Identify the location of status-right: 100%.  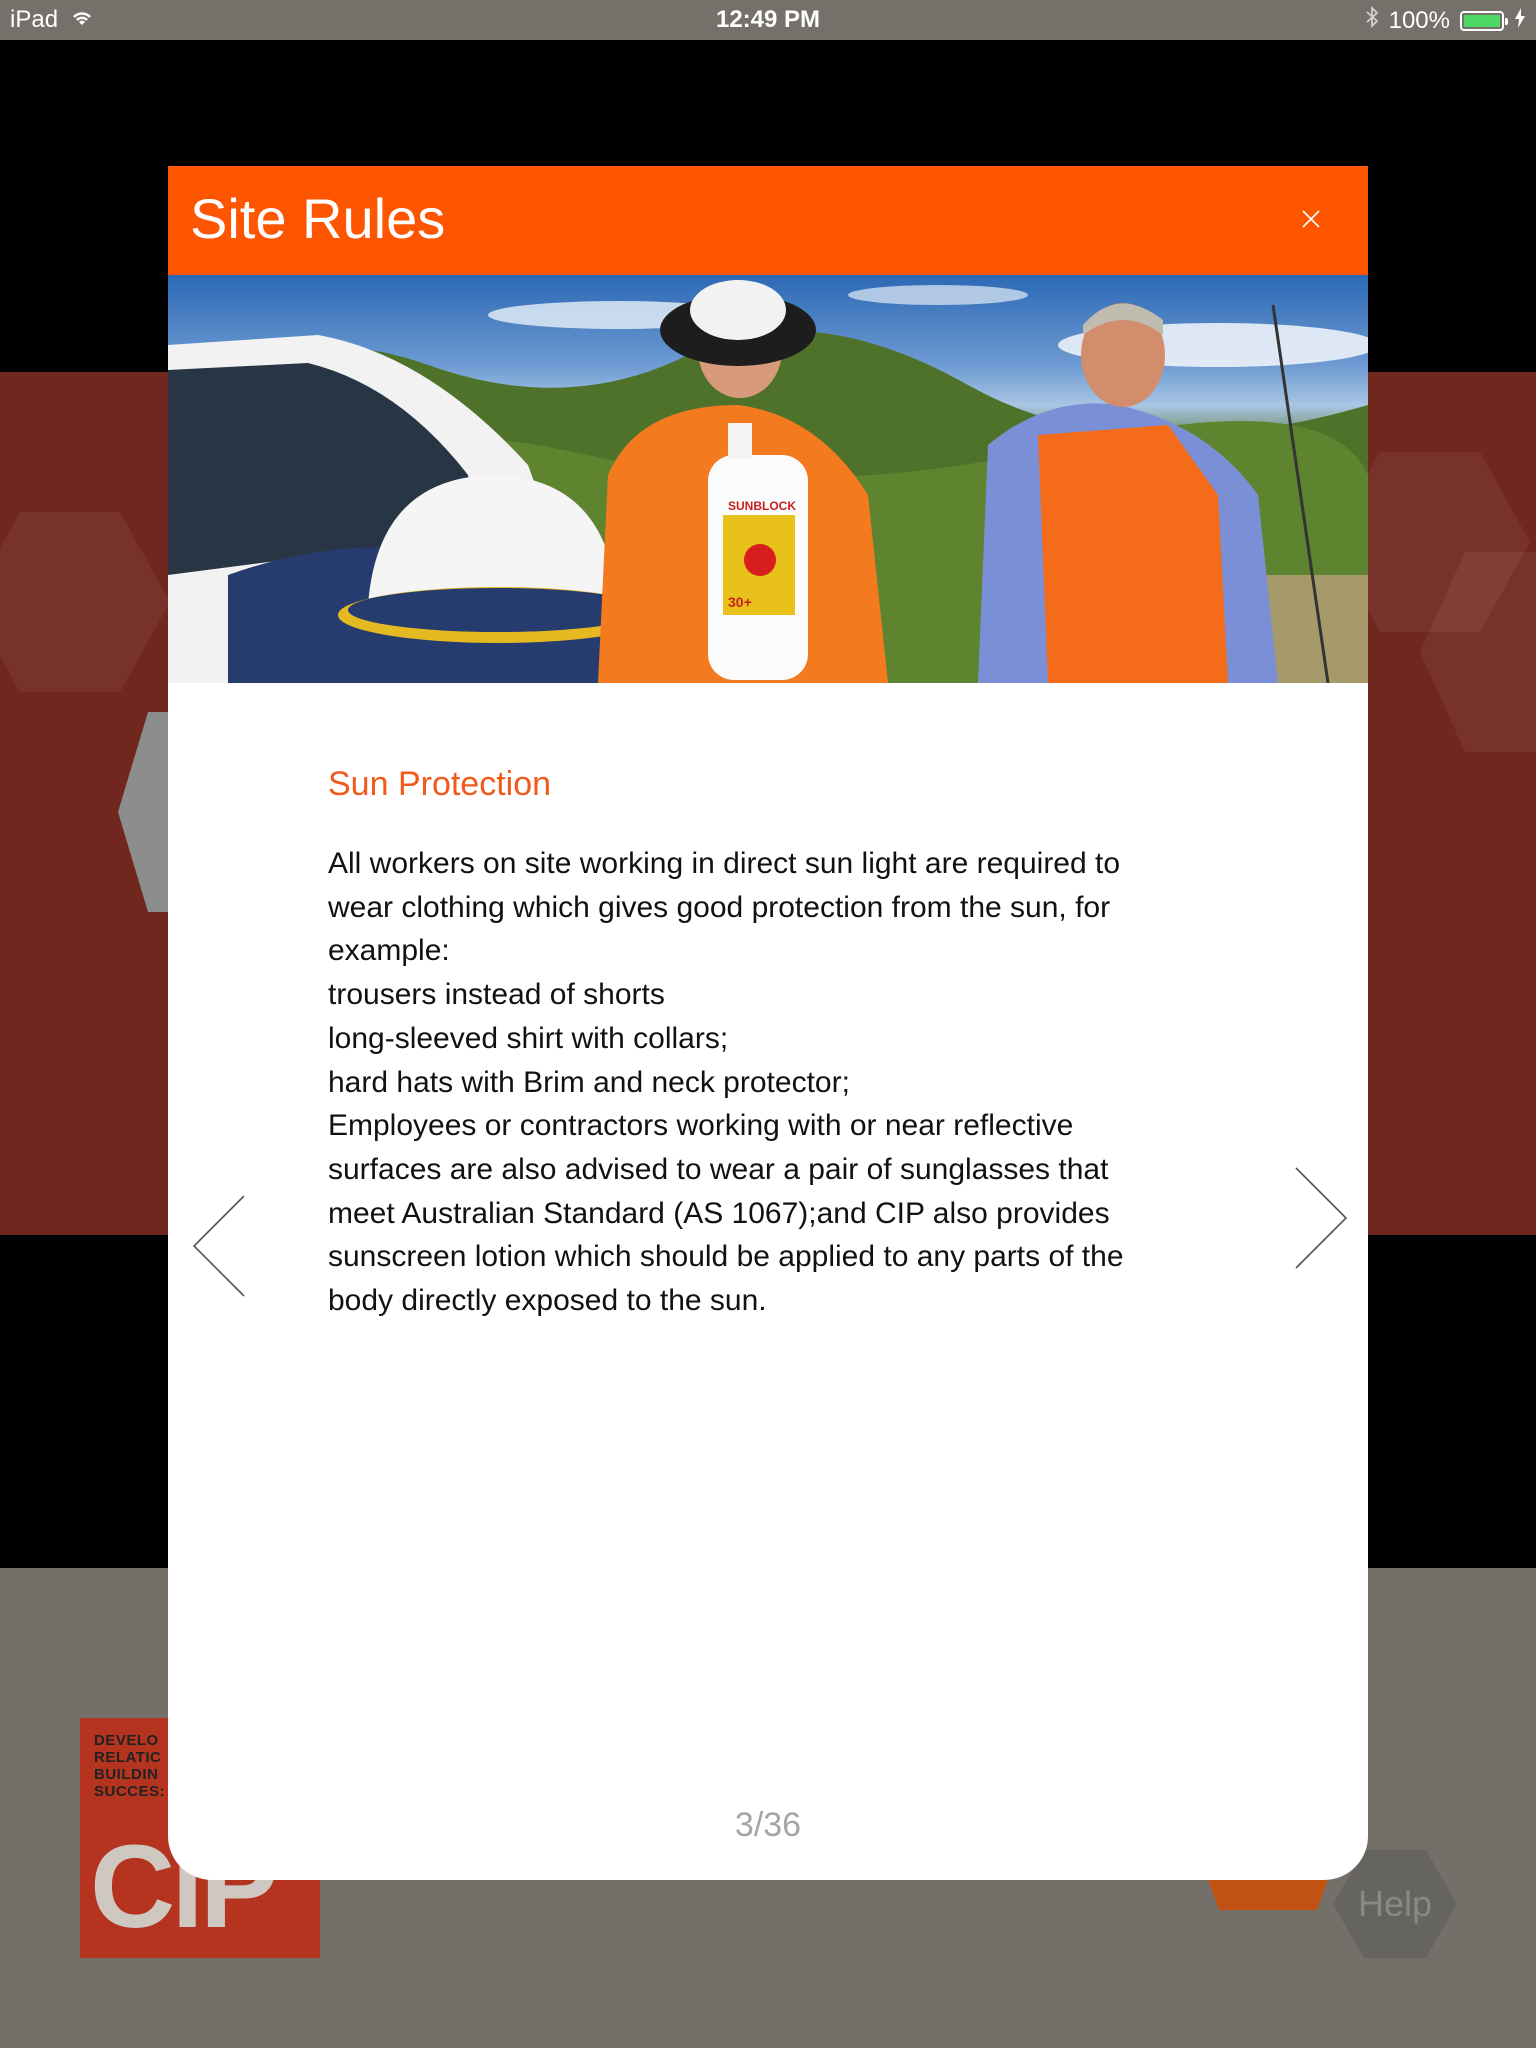
(1445, 20).